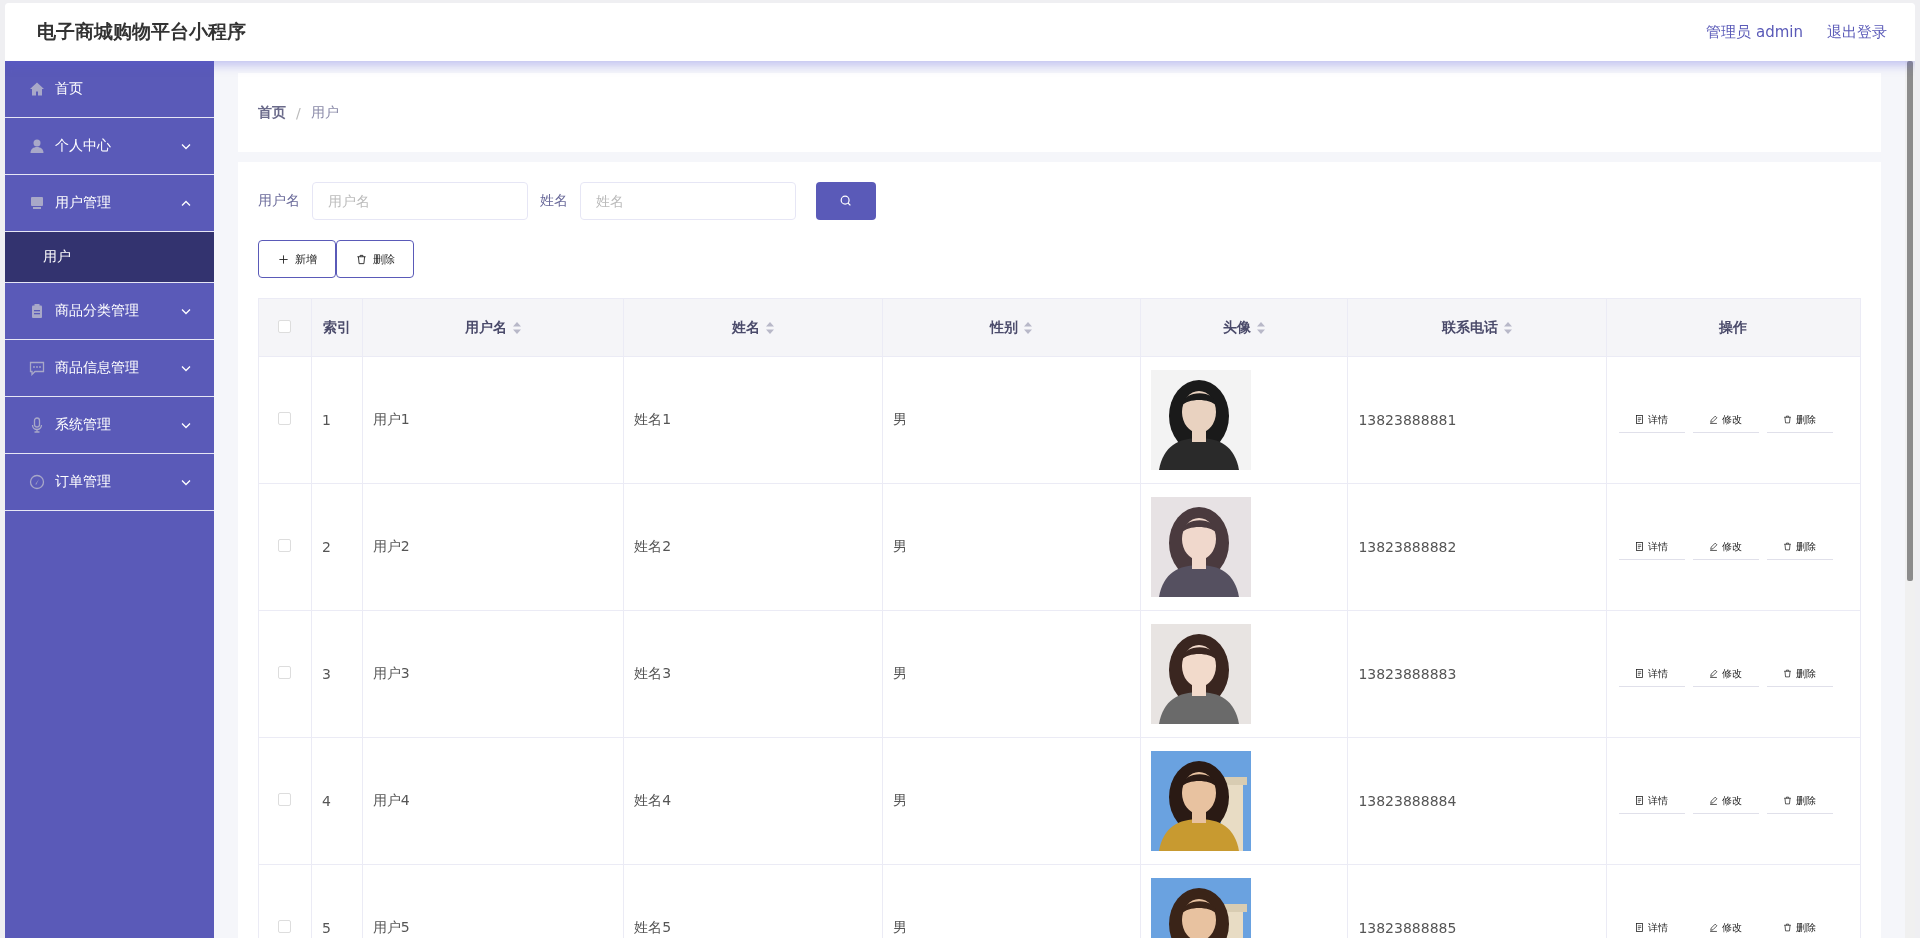 The image size is (1920, 938). I want to click on table-cell: 13823888885, so click(1407, 928).